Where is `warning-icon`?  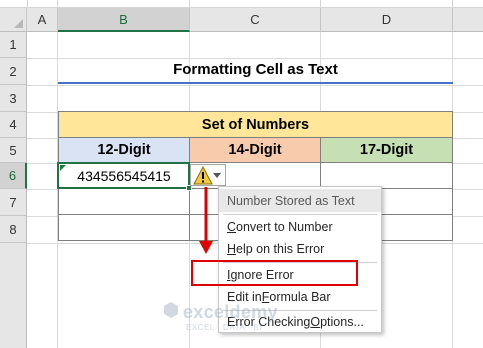 warning-icon is located at coordinates (203, 175).